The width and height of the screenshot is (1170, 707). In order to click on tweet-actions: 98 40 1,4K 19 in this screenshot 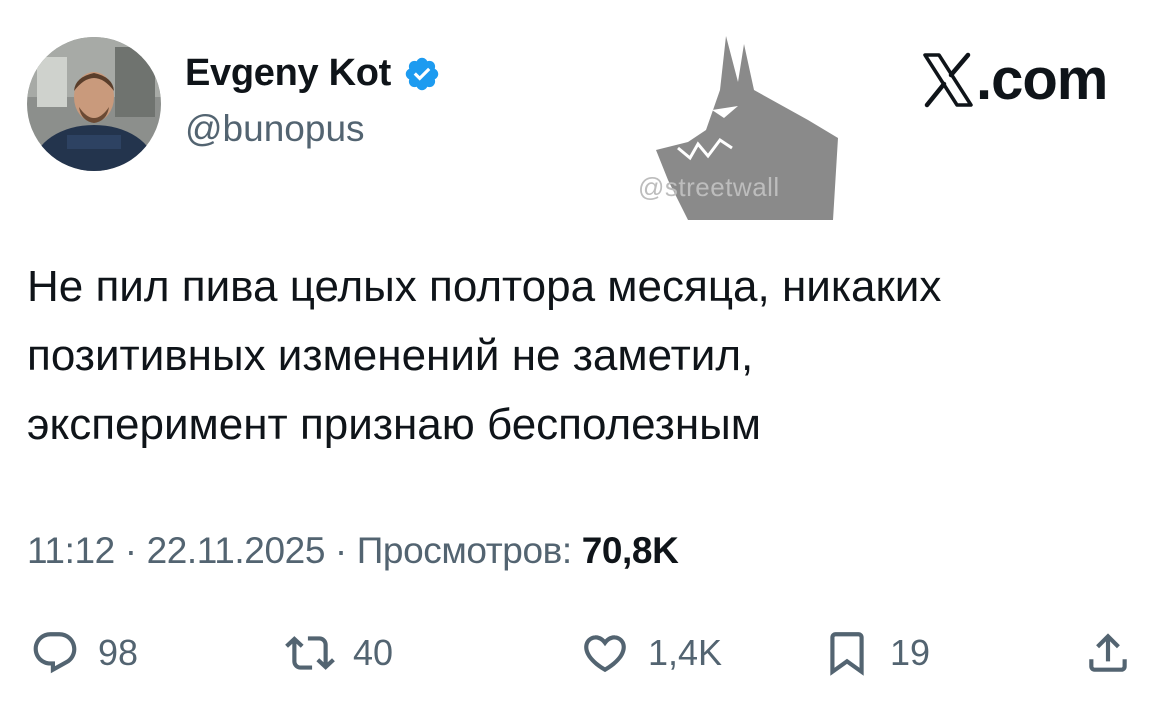, I will do `click(585, 660)`.